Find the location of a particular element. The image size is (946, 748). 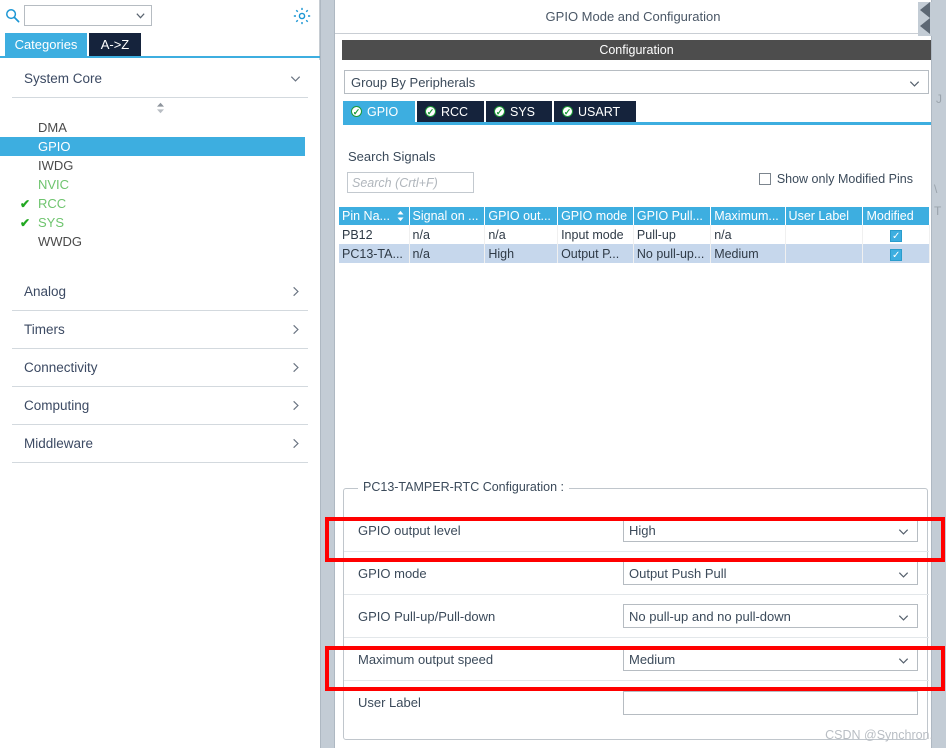

category-header-middleware: Middleware is located at coordinates (160, 444).